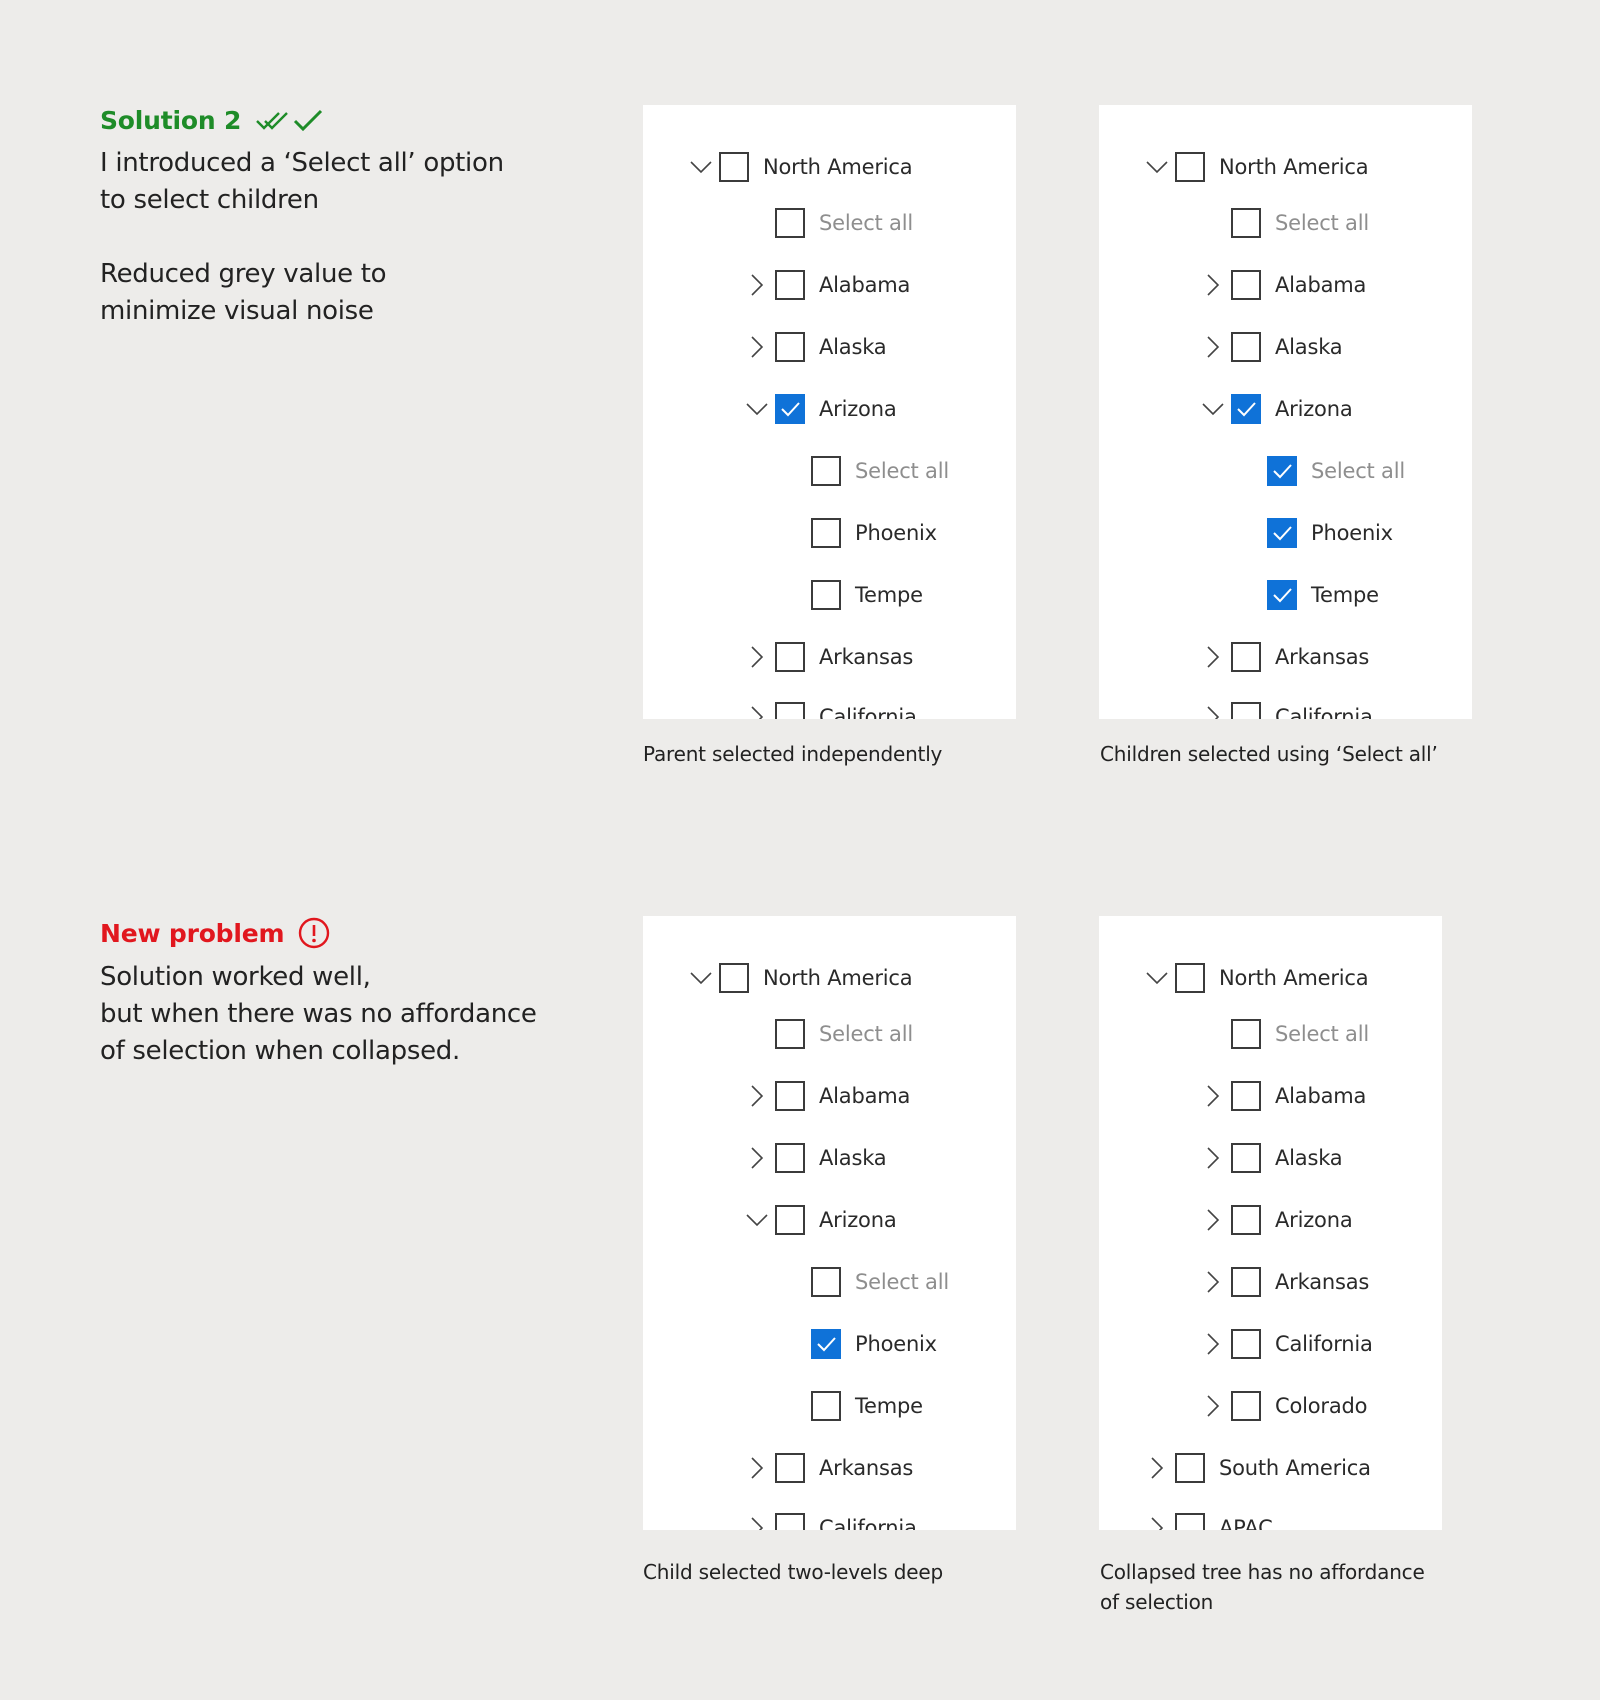 The image size is (1600, 1700). Describe the element at coordinates (1270, 1521) in the screenshot. I see `tree-item-apac: APAC` at that location.